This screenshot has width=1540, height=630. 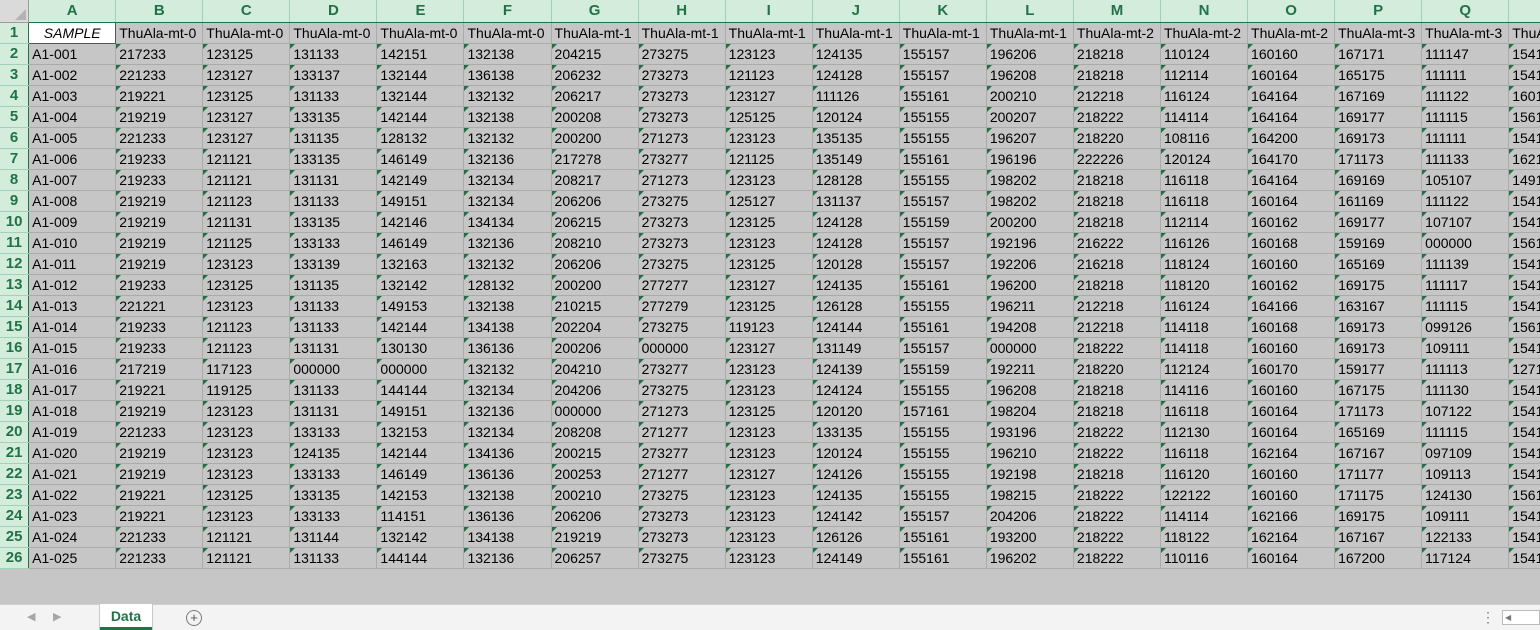 What do you see at coordinates (15, 75) in the screenshot?
I see `row-header: 3` at bounding box center [15, 75].